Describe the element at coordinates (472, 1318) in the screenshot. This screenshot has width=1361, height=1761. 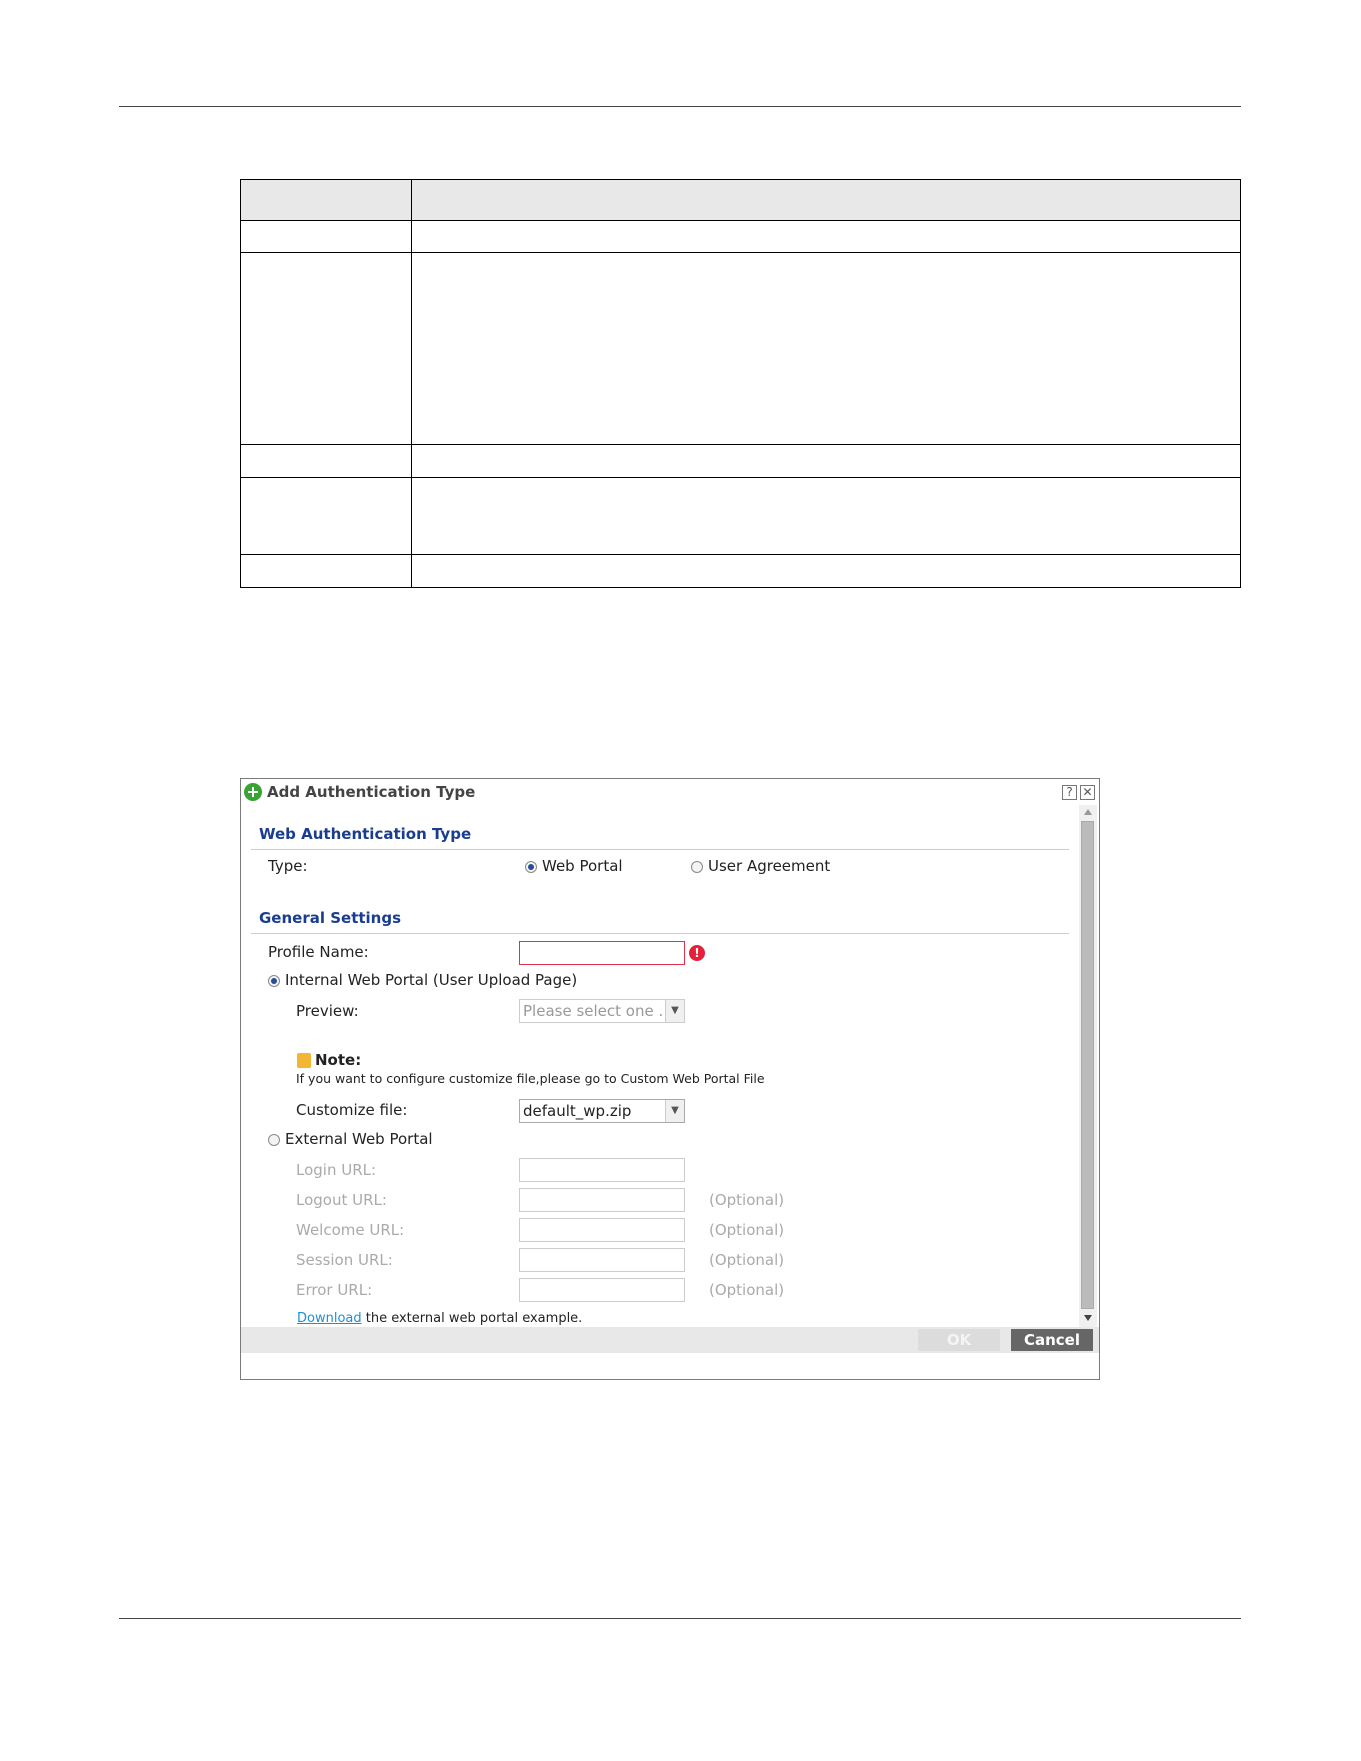
I see `download-text: the external web portal example.` at that location.